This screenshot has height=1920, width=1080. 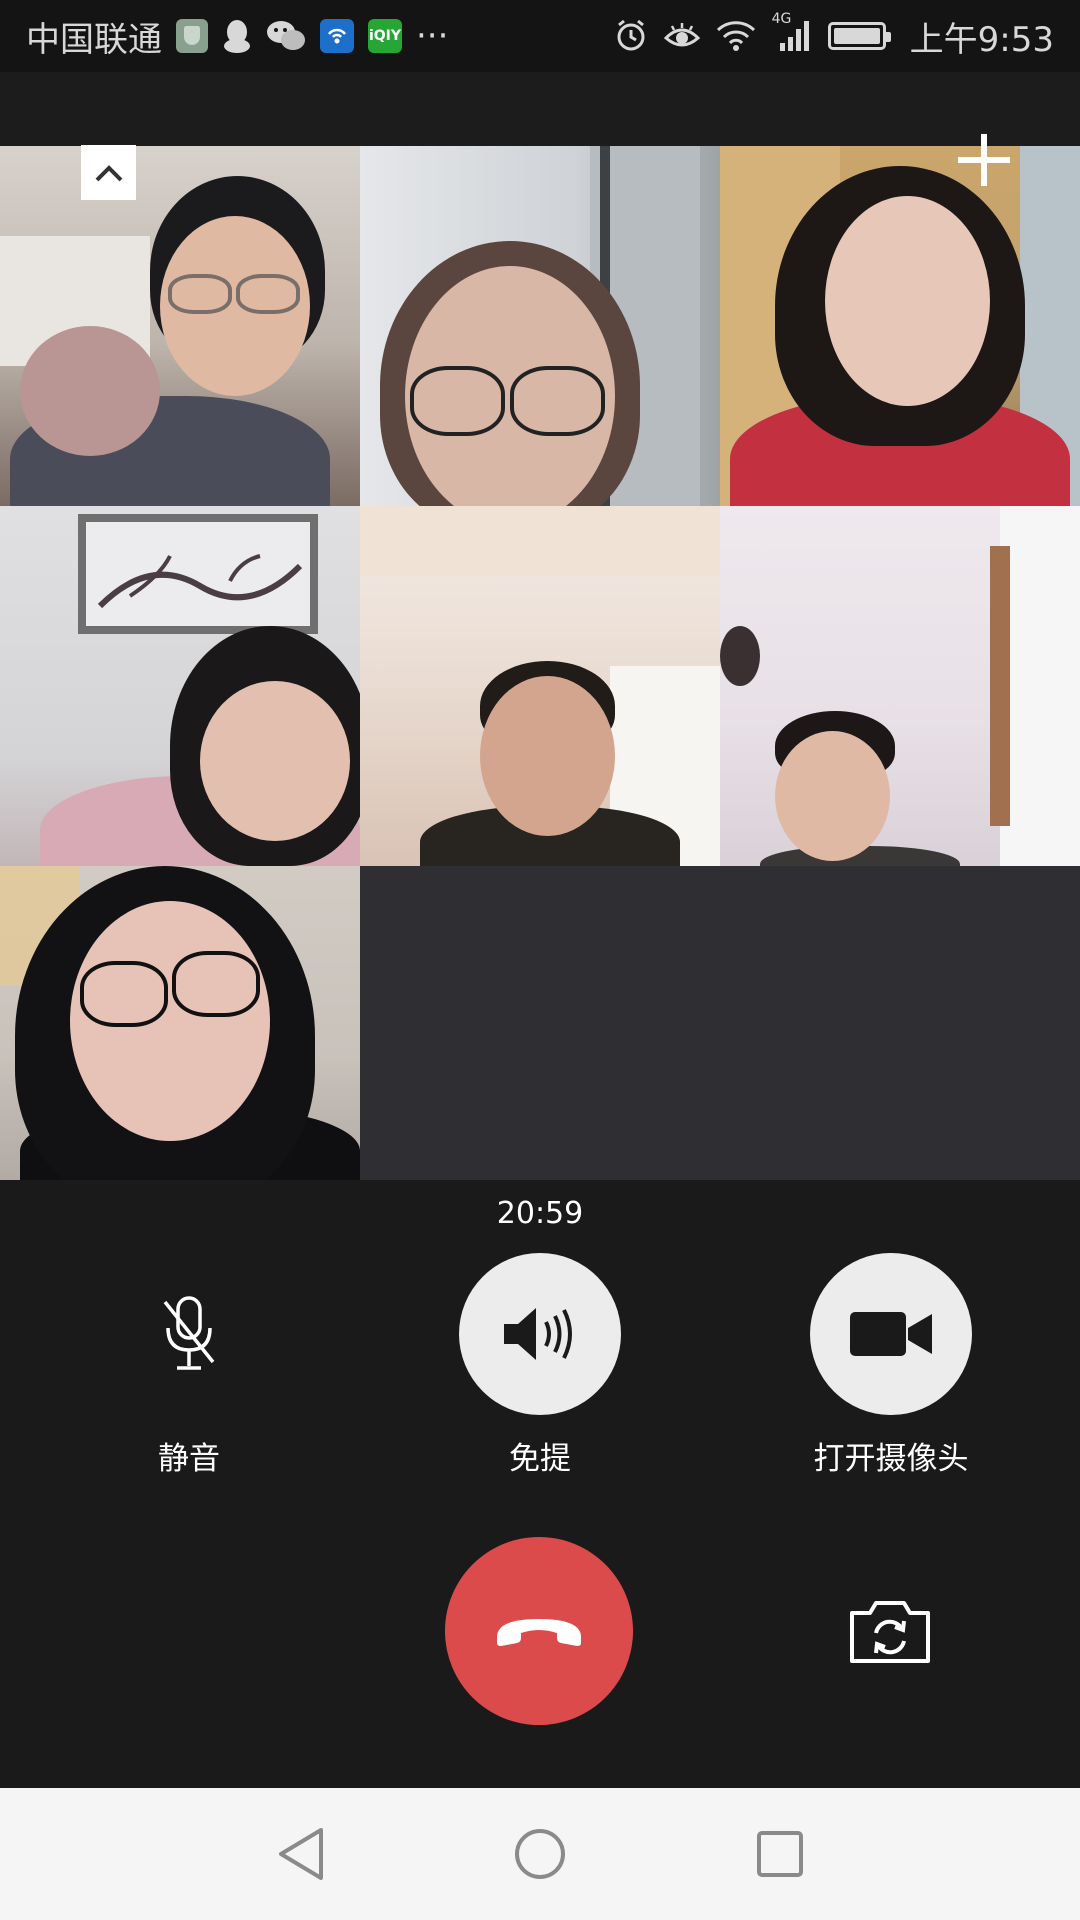 What do you see at coordinates (540, 1459) in the screenshot?
I see `speaker-label: 免提` at bounding box center [540, 1459].